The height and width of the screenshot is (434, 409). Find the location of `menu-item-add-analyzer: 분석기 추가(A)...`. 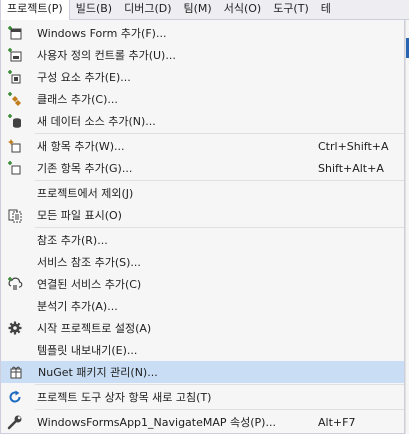

menu-item-add-analyzer: 분석기 추가(A)... is located at coordinates (202, 306).